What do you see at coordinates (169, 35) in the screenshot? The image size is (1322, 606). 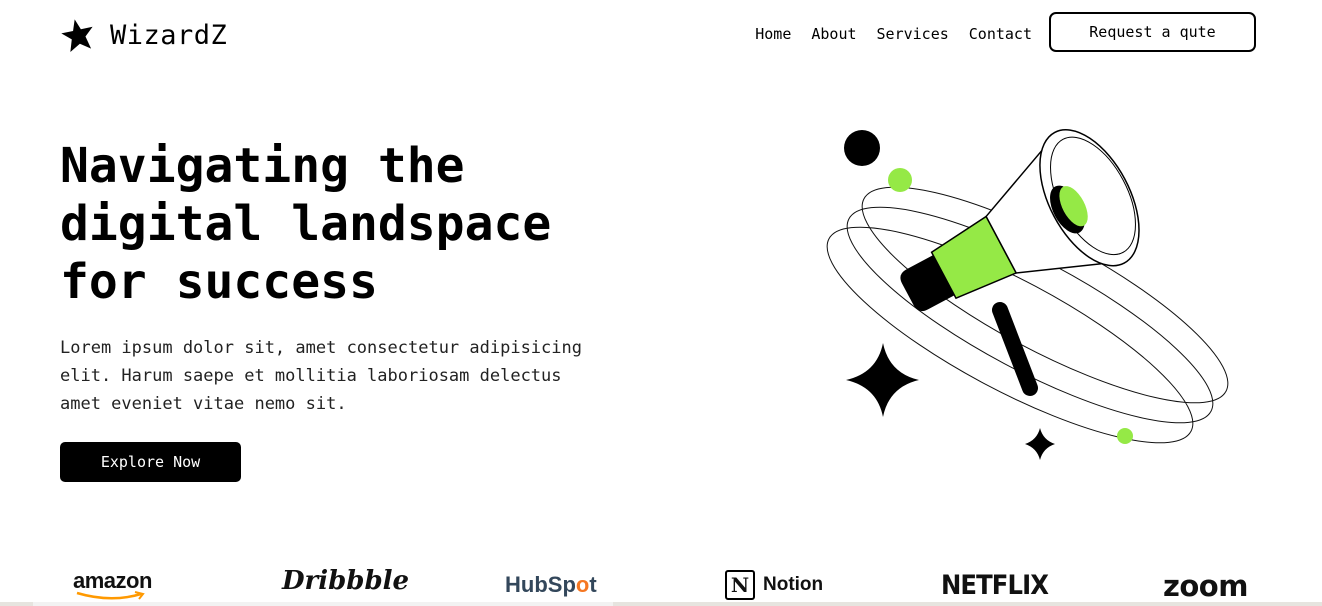 I see `brand-name: WizardZ` at bounding box center [169, 35].